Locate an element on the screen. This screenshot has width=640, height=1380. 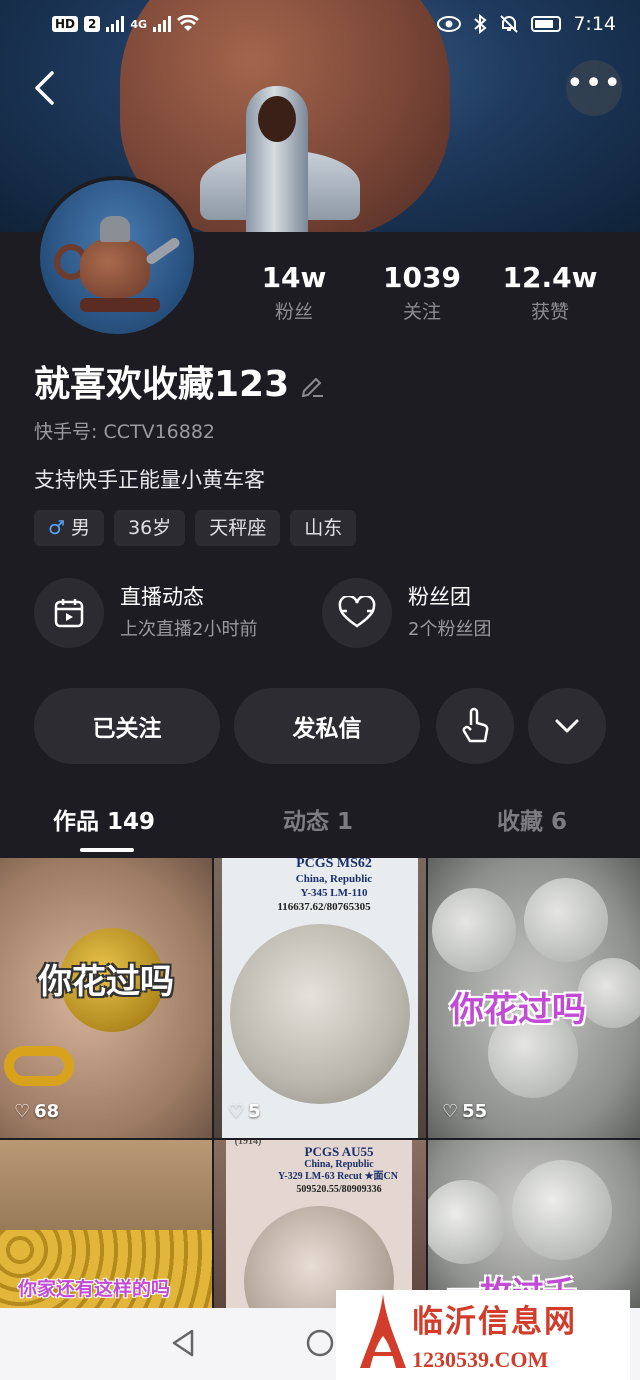
heart-group-icon is located at coordinates (357, 613).